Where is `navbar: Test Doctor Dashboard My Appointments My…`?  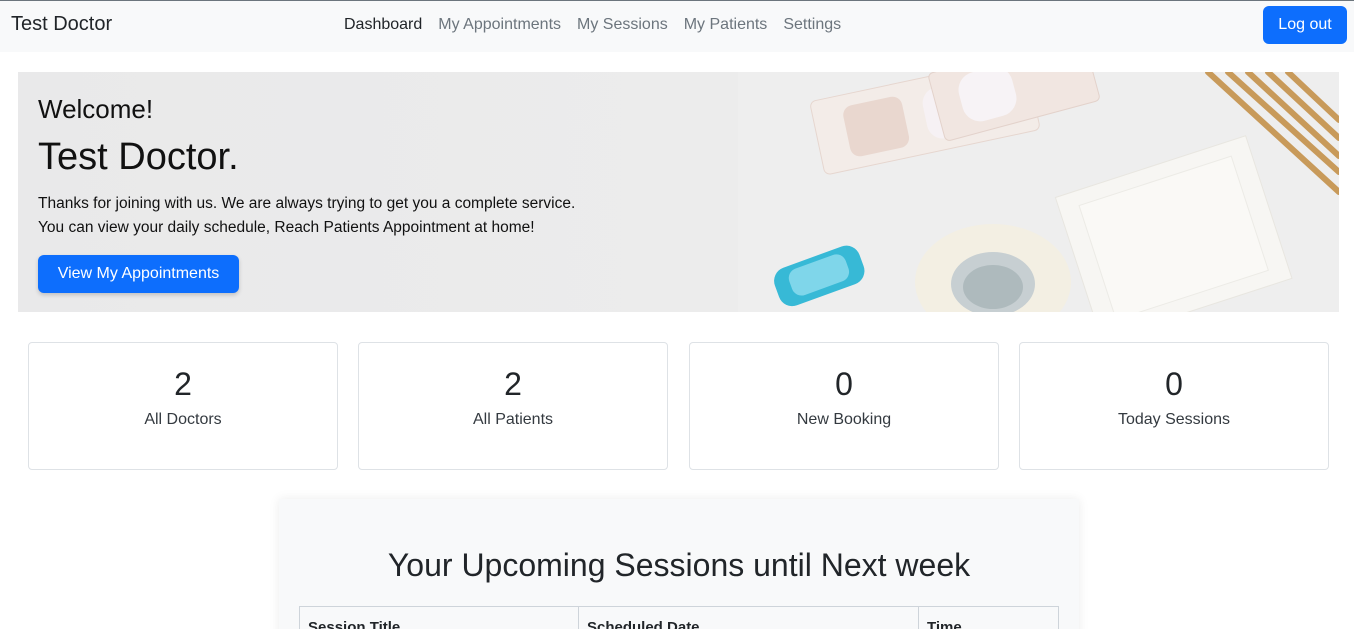
navbar: Test Doctor Dashboard My Appointments My… is located at coordinates (677, 26).